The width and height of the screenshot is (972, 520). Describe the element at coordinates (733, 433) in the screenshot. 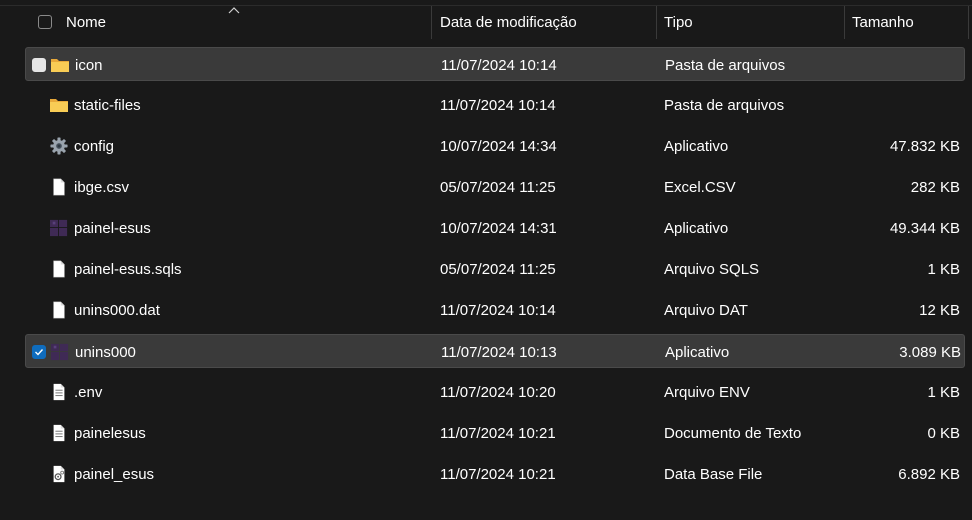

I see `file-type: Documento de Texto` at that location.